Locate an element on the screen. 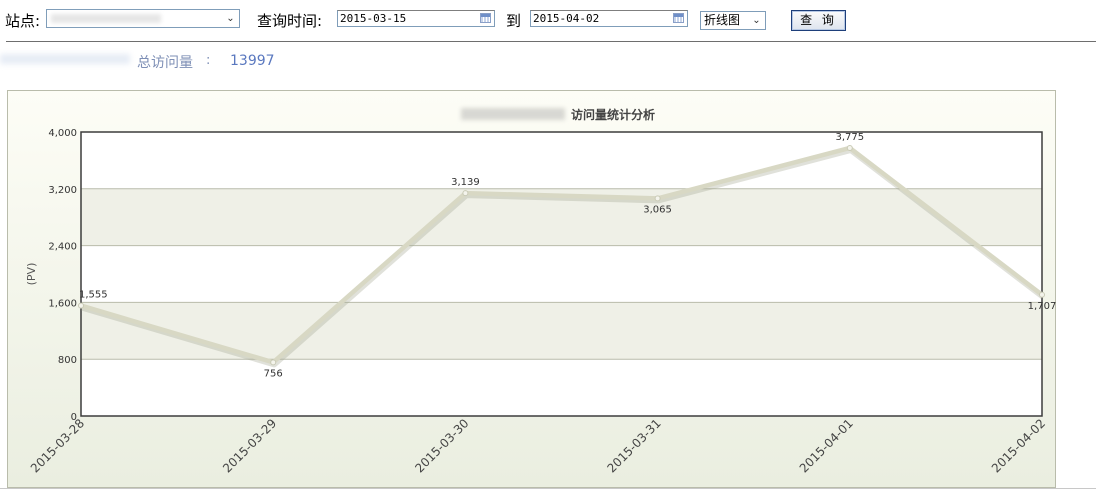 This screenshot has height=491, width=1096. end-date-input: 2015-04-02 is located at coordinates (609, 18).